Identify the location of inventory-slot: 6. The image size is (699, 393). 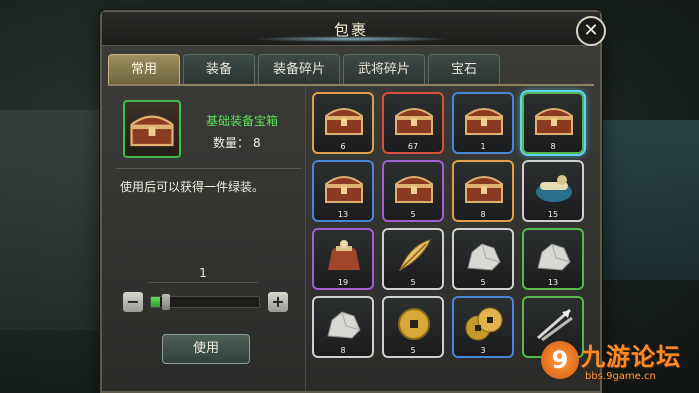
(343, 123).